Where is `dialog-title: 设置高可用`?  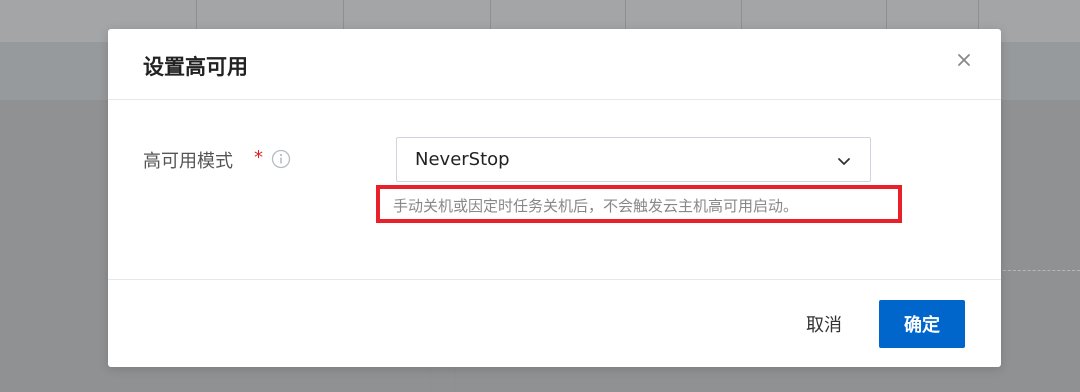
dialog-title: 设置高可用 is located at coordinates (195, 67).